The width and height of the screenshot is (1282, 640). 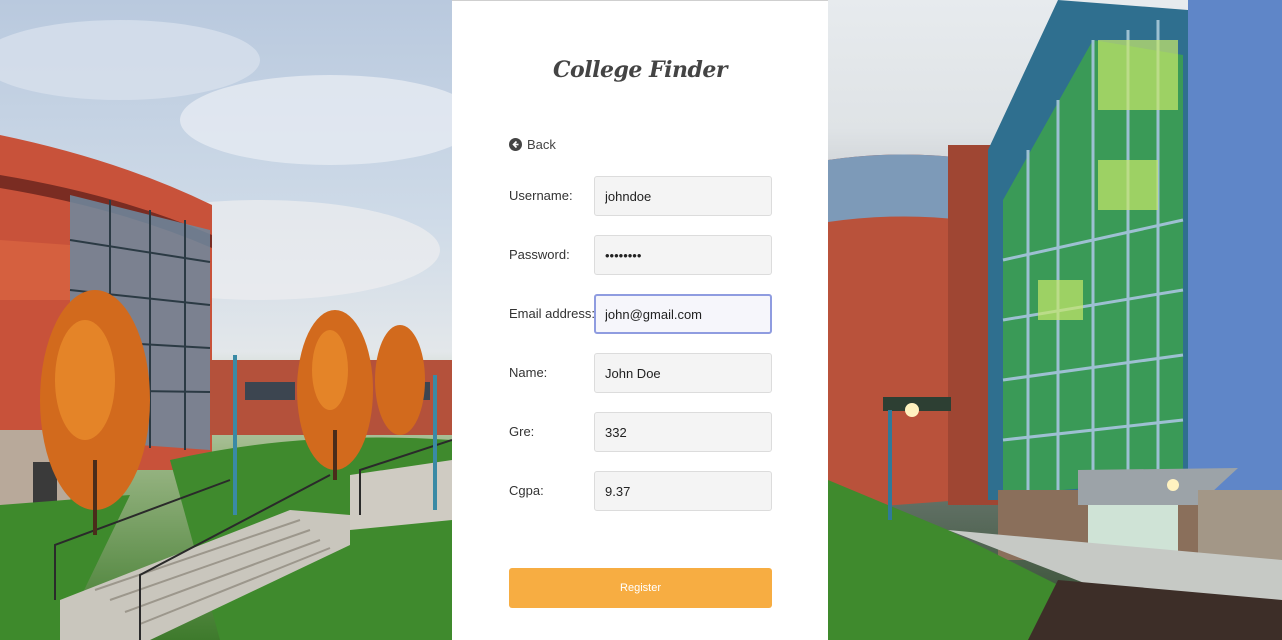 I want to click on username-row: Username:, so click(x=640, y=196).